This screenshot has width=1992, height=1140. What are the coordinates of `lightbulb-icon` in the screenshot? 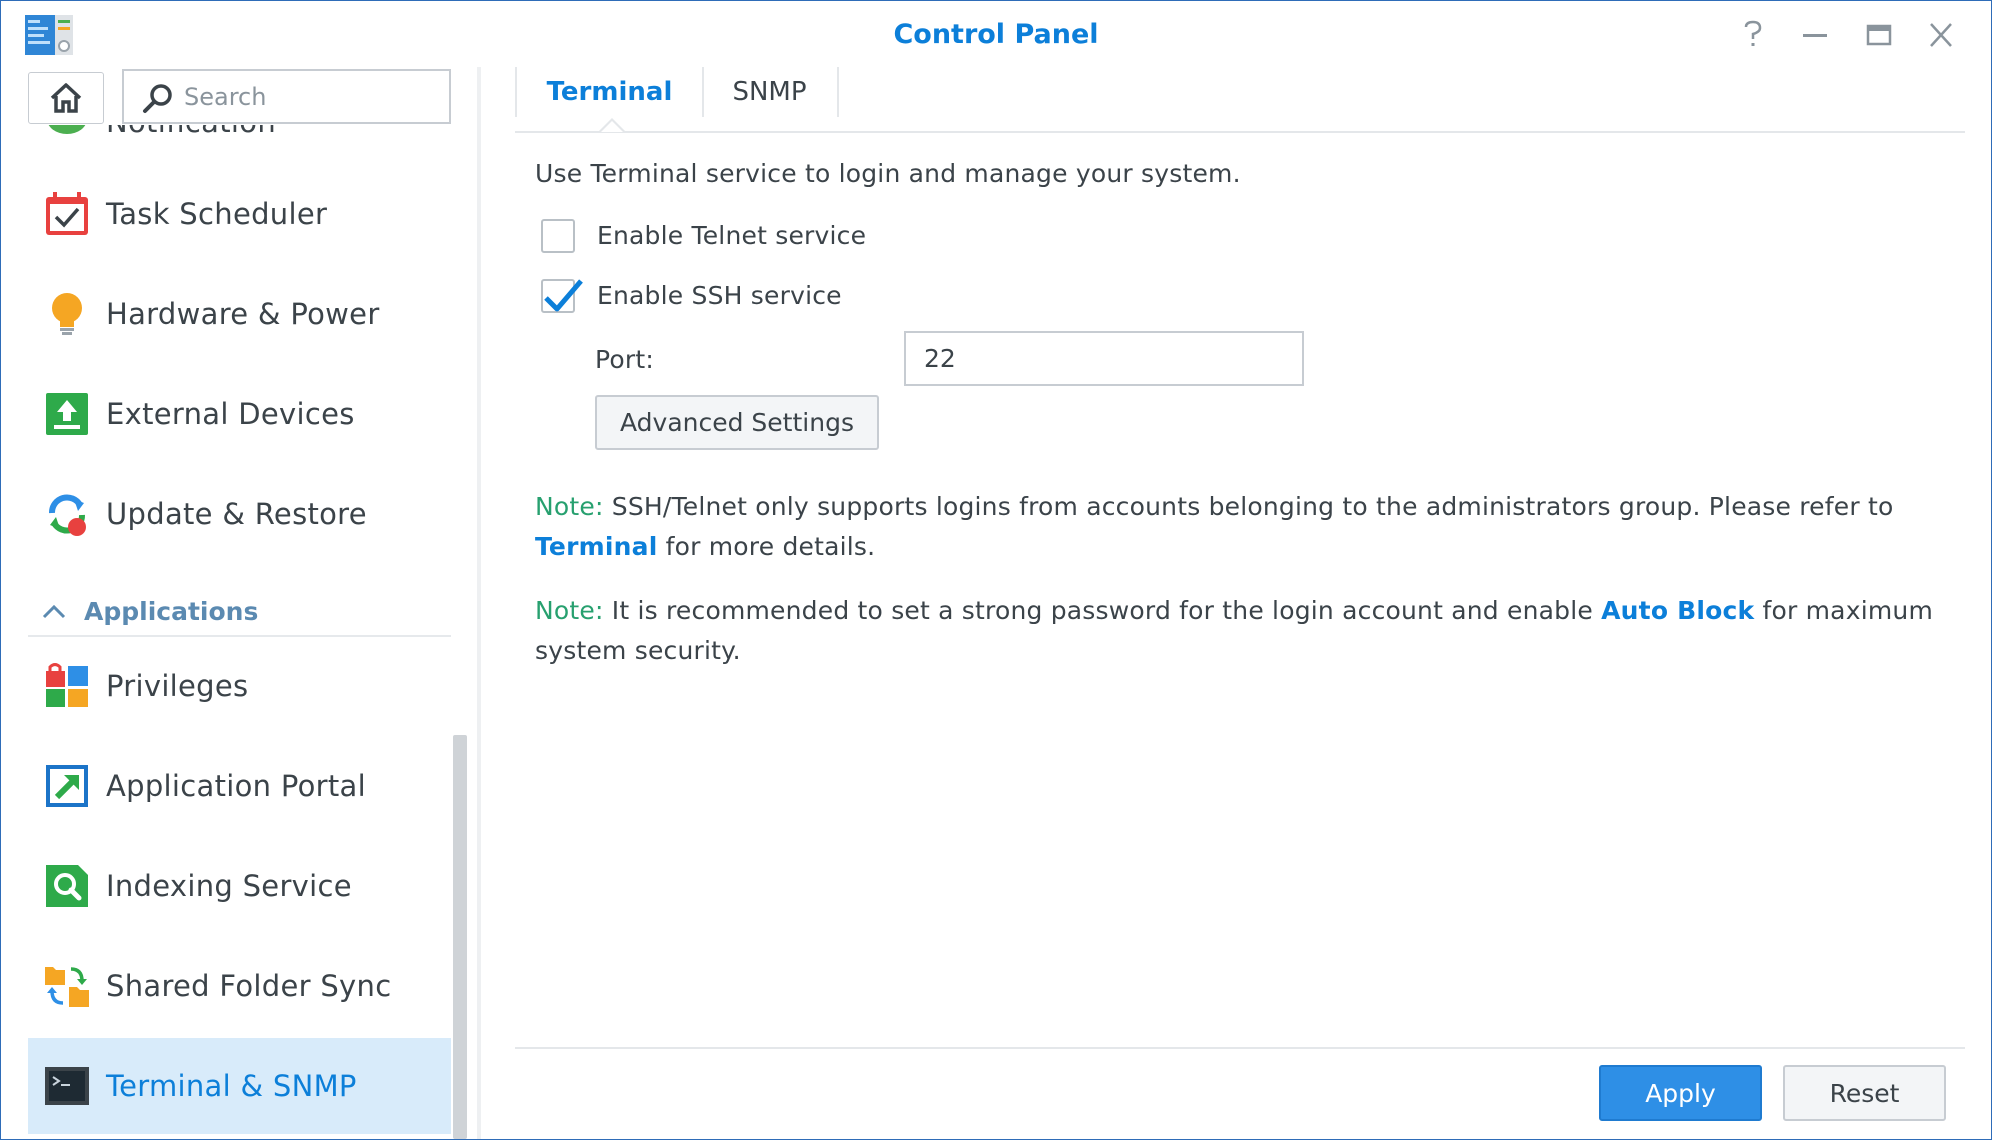 It's located at (67, 314).